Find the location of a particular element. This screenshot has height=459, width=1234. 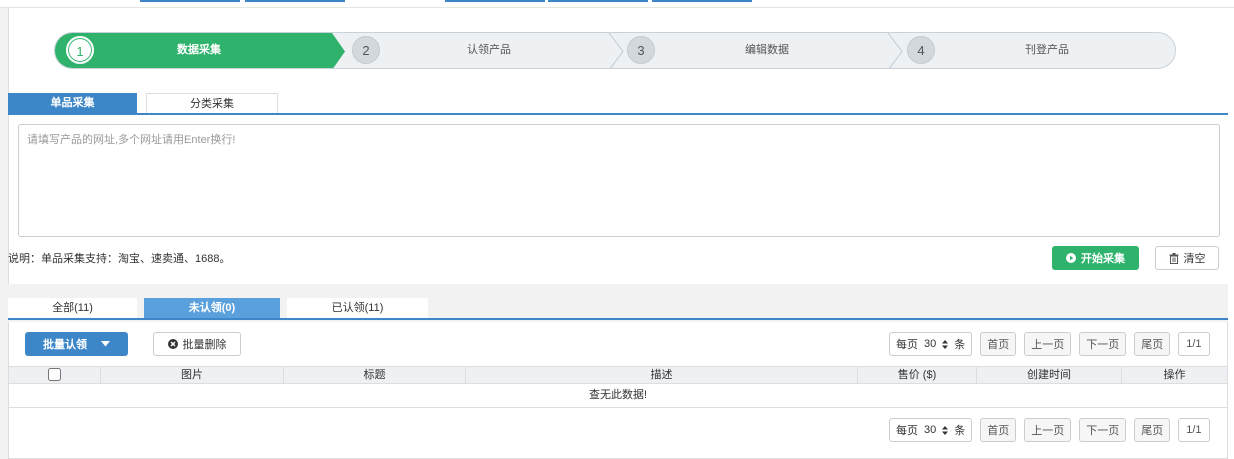

column-description: 描述 is located at coordinates (662, 375).